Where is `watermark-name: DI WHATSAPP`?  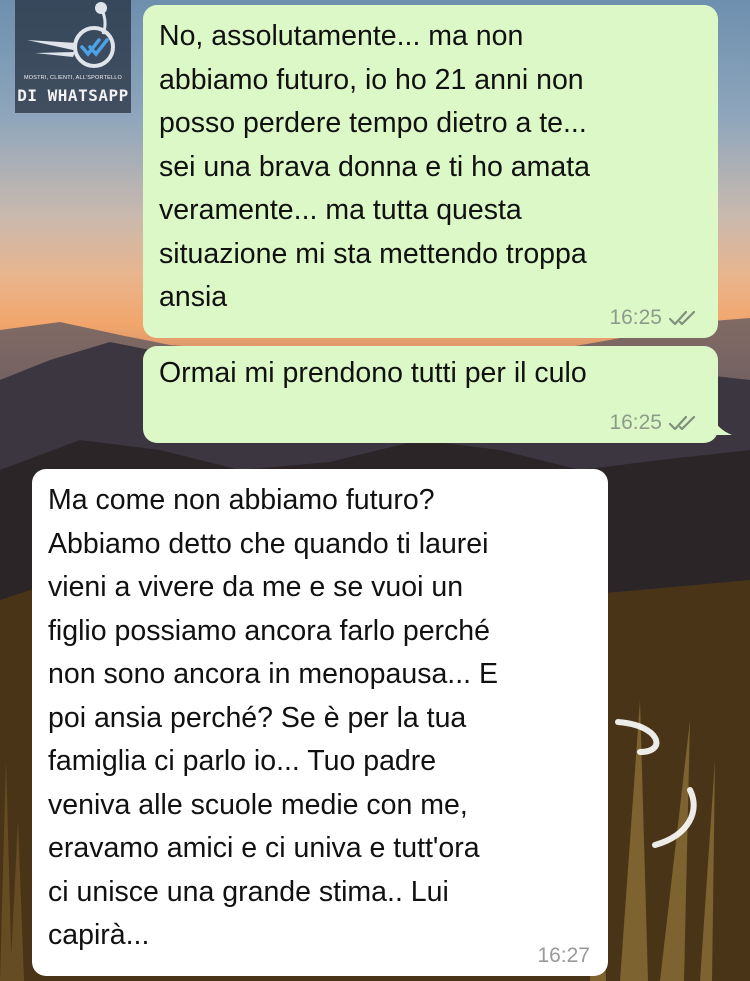
watermark-name: DI WHATSAPP is located at coordinates (73, 95).